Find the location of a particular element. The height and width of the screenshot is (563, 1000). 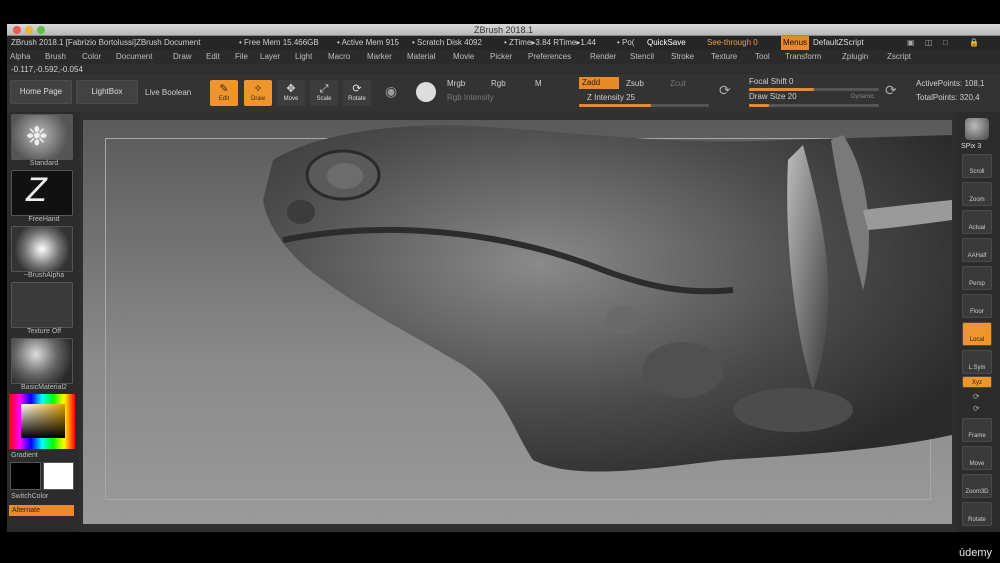

zoom-button: Zoom is located at coordinates (977, 194).